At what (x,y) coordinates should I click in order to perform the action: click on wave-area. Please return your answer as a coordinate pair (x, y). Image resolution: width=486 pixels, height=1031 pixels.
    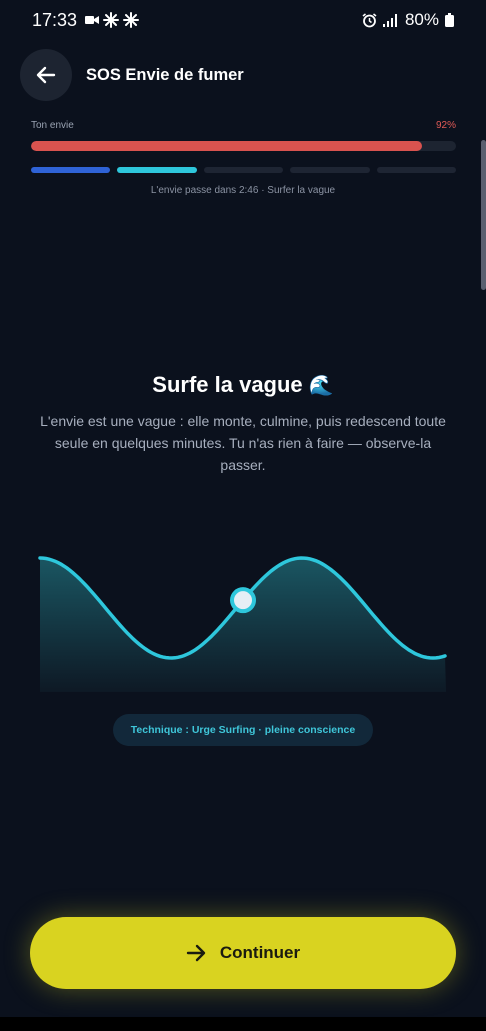
    Looking at the image, I should click on (243, 625).